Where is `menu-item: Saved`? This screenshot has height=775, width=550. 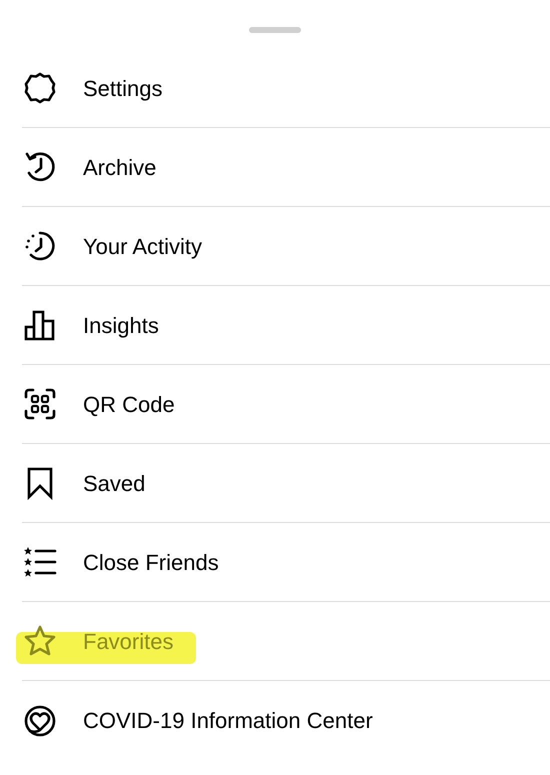 menu-item: Saved is located at coordinates (92, 483).